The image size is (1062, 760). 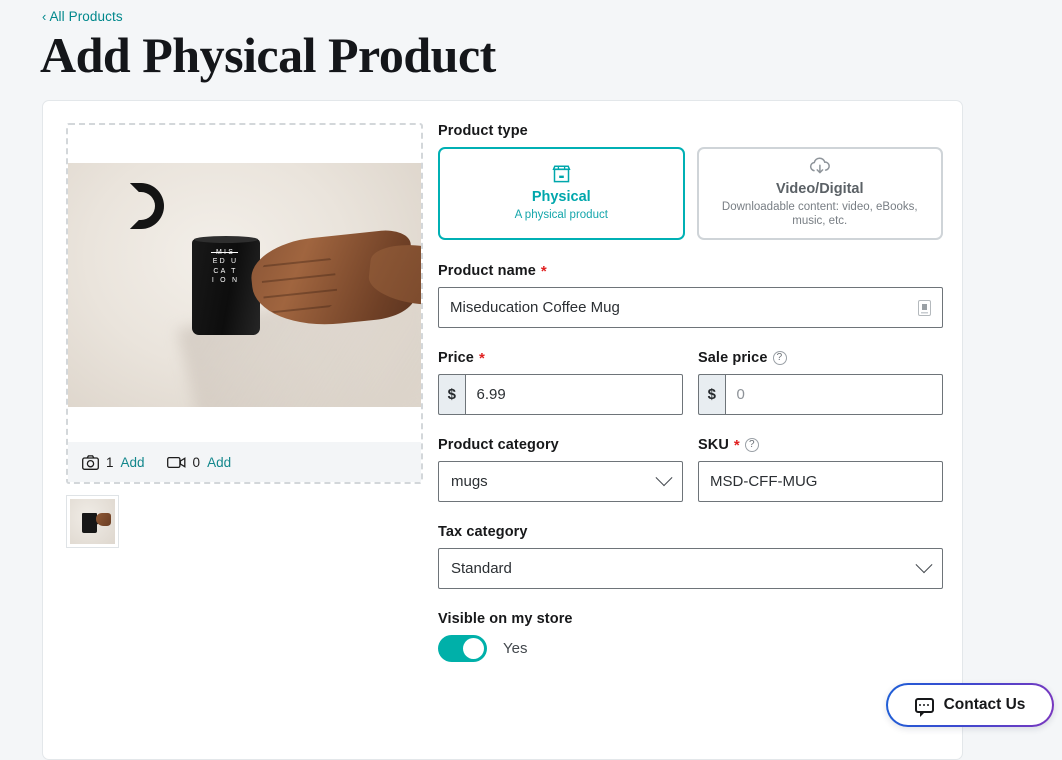 I want to click on price-row: Price * $ 6.99 Sale price ? $ 0, so click(x=690, y=382).